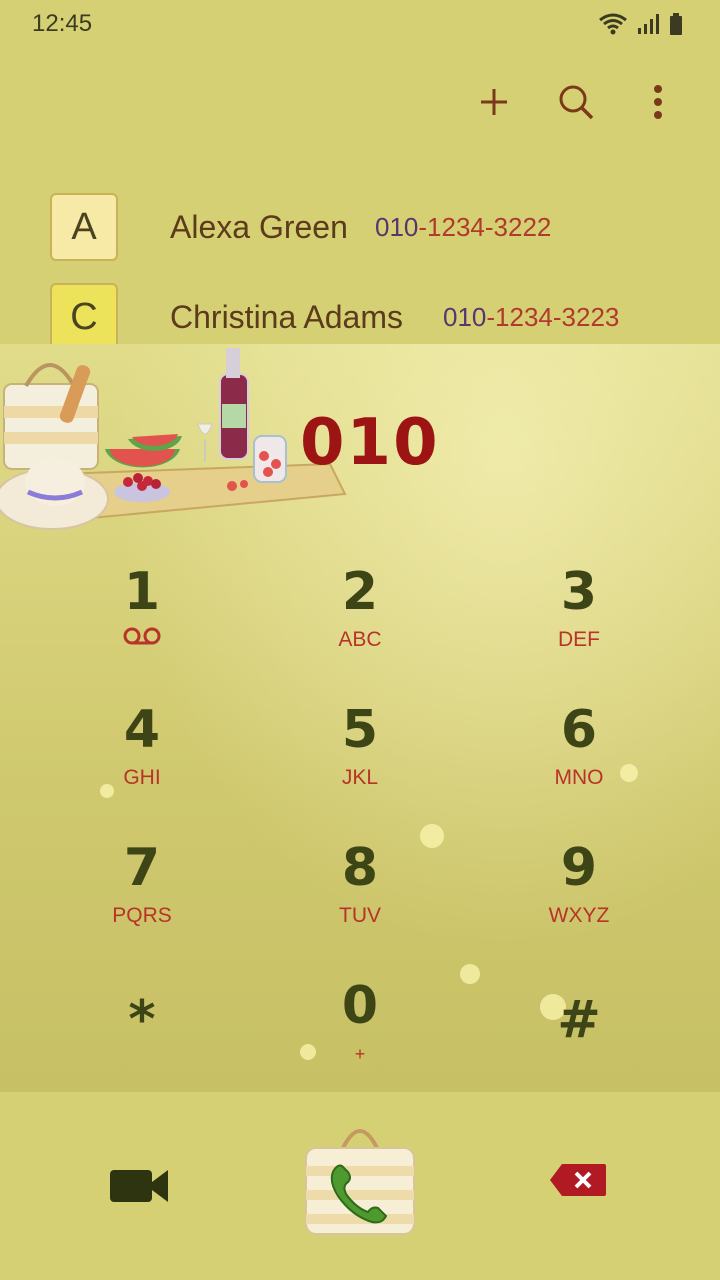 The image size is (720, 1280). I want to click on dial-key-7: 7 PQRS, so click(142, 893).